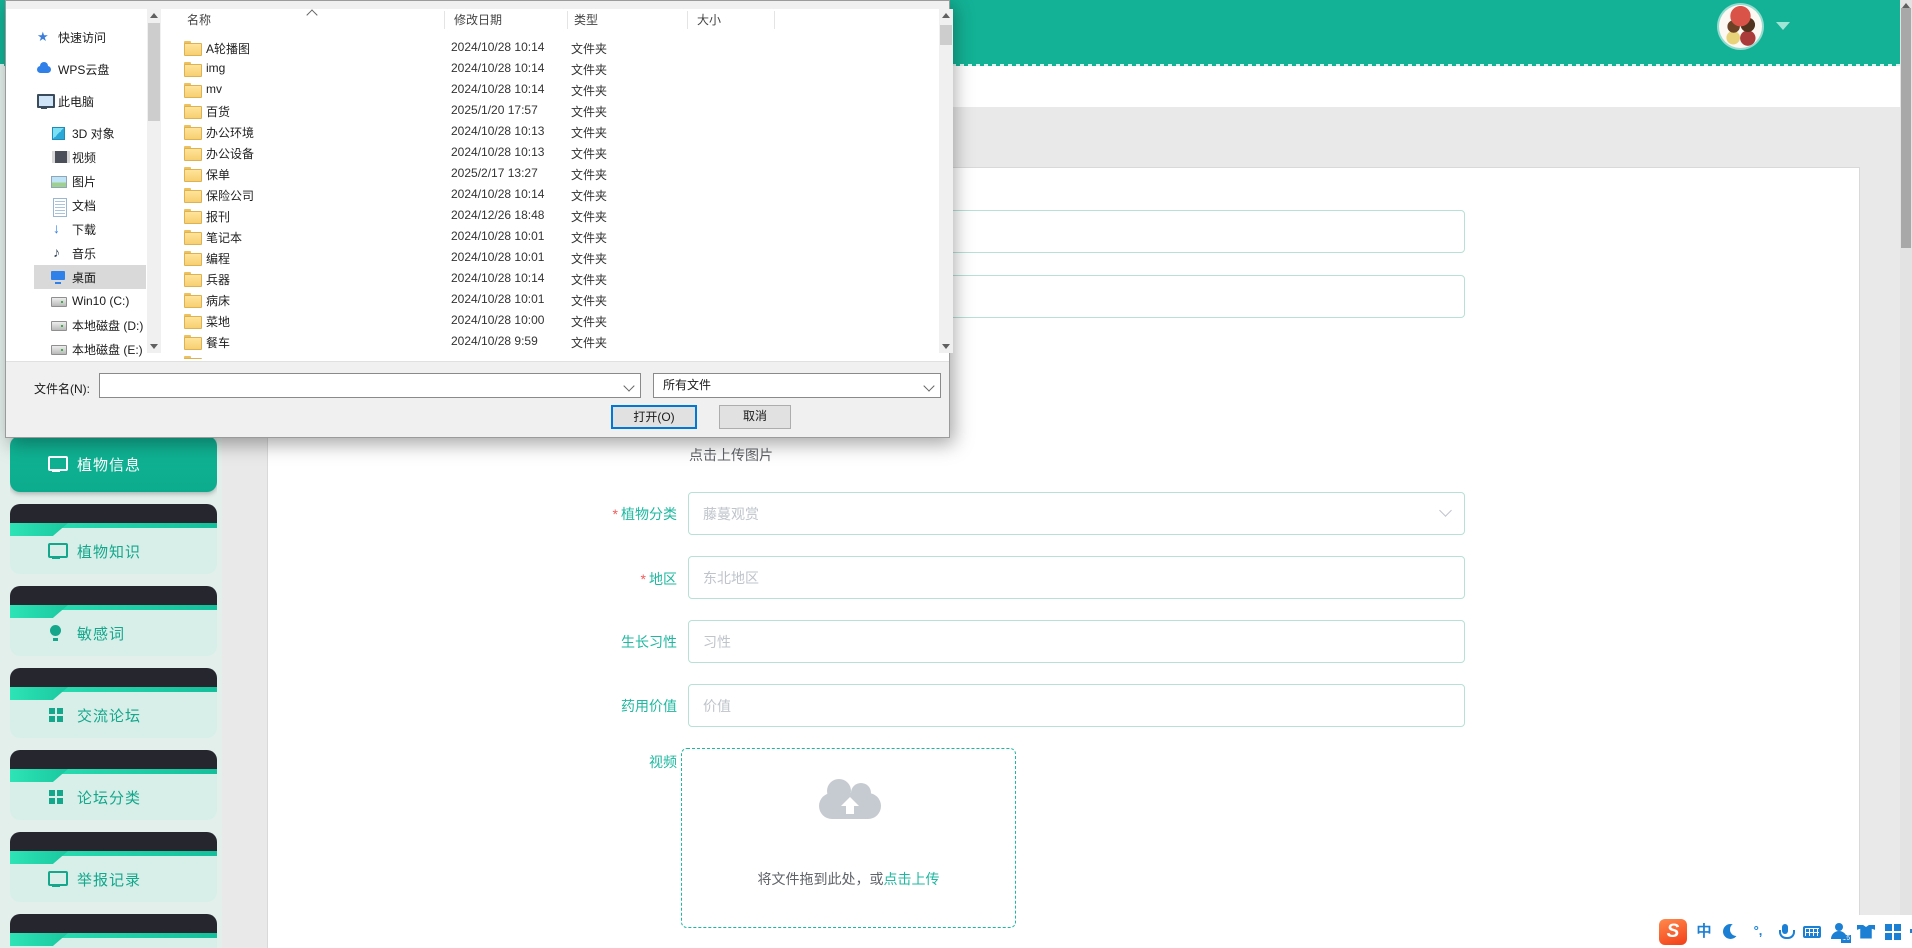 Image resolution: width=1912 pixels, height=948 pixels. What do you see at coordinates (498, 215) in the screenshot?
I see `file-date: 2024/12/26 18:48` at bounding box center [498, 215].